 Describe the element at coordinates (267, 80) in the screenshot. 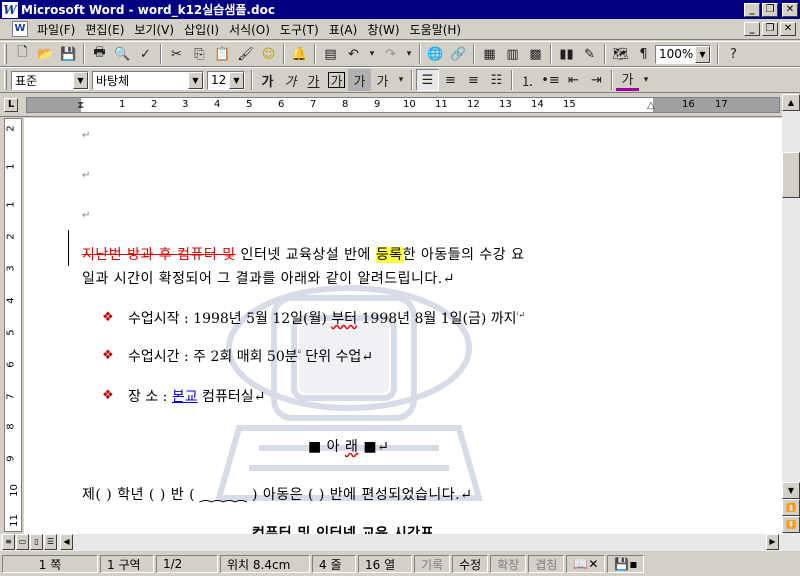

I see `bold-button: 가` at that location.